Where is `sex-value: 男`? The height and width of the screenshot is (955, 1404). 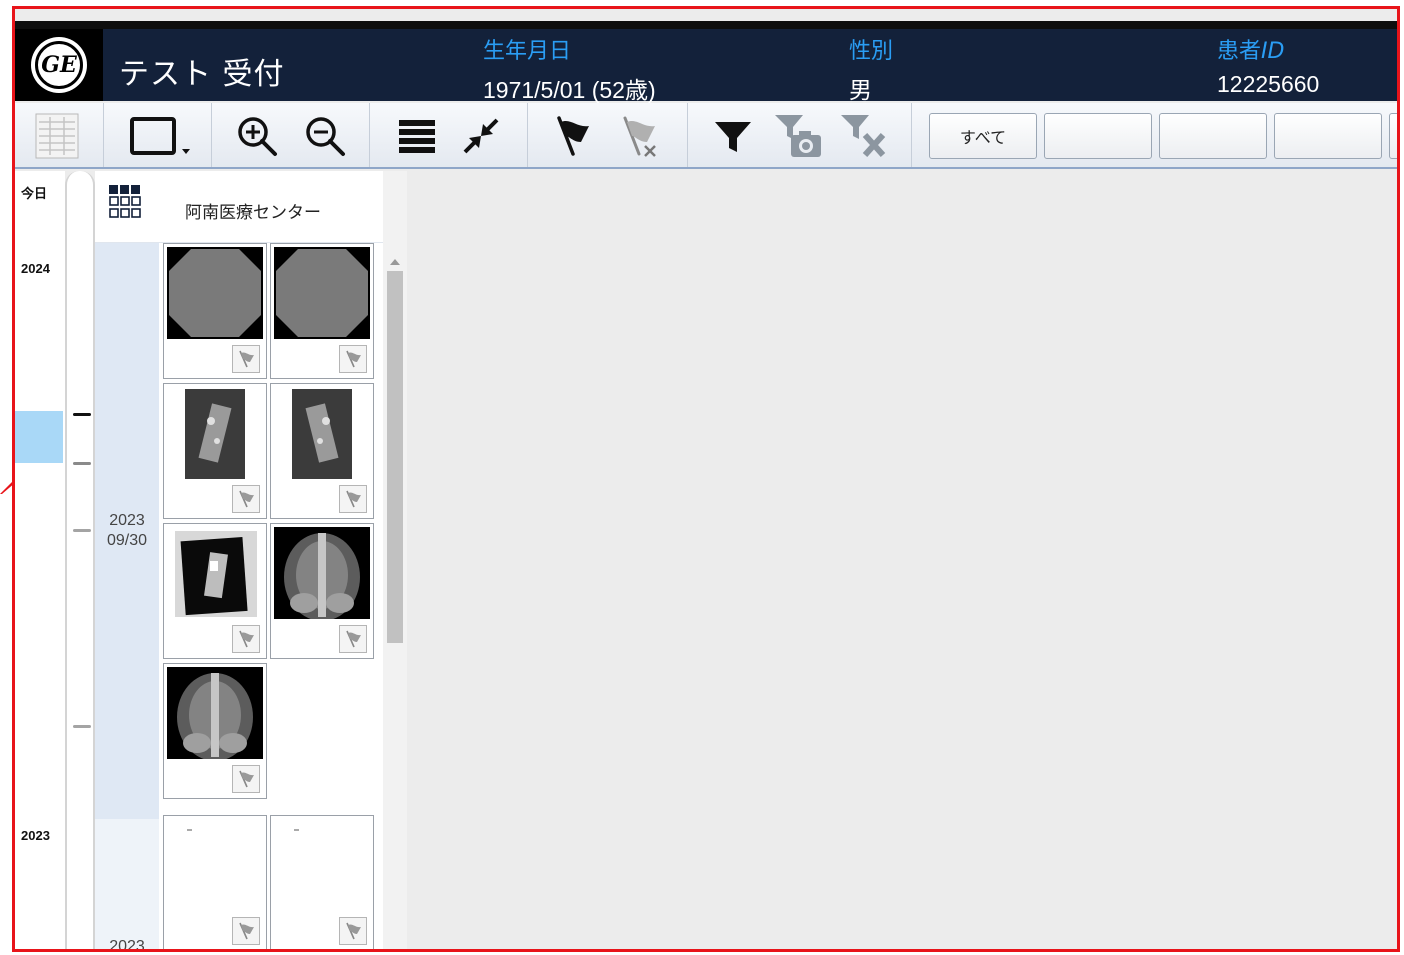 sex-value: 男 is located at coordinates (860, 90).